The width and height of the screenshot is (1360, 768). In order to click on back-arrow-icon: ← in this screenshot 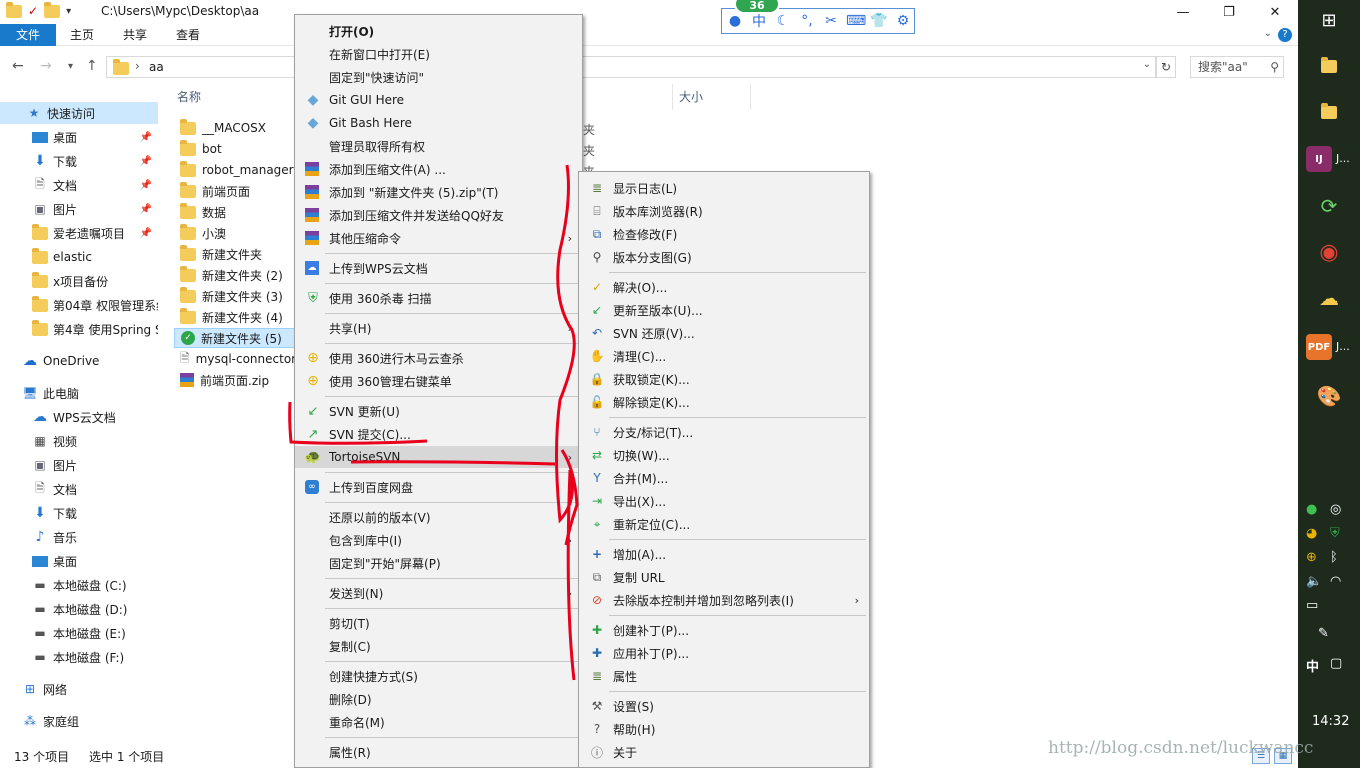, I will do `click(18, 66)`.